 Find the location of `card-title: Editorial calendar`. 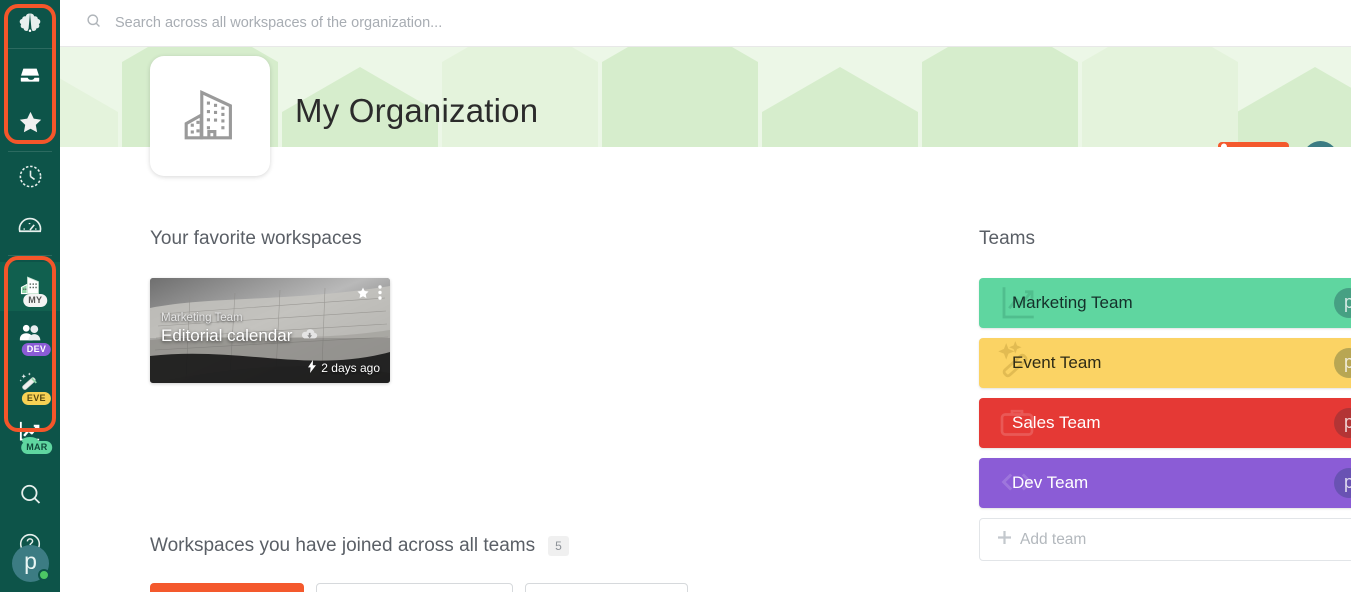

card-title: Editorial calendar is located at coordinates (239, 336).